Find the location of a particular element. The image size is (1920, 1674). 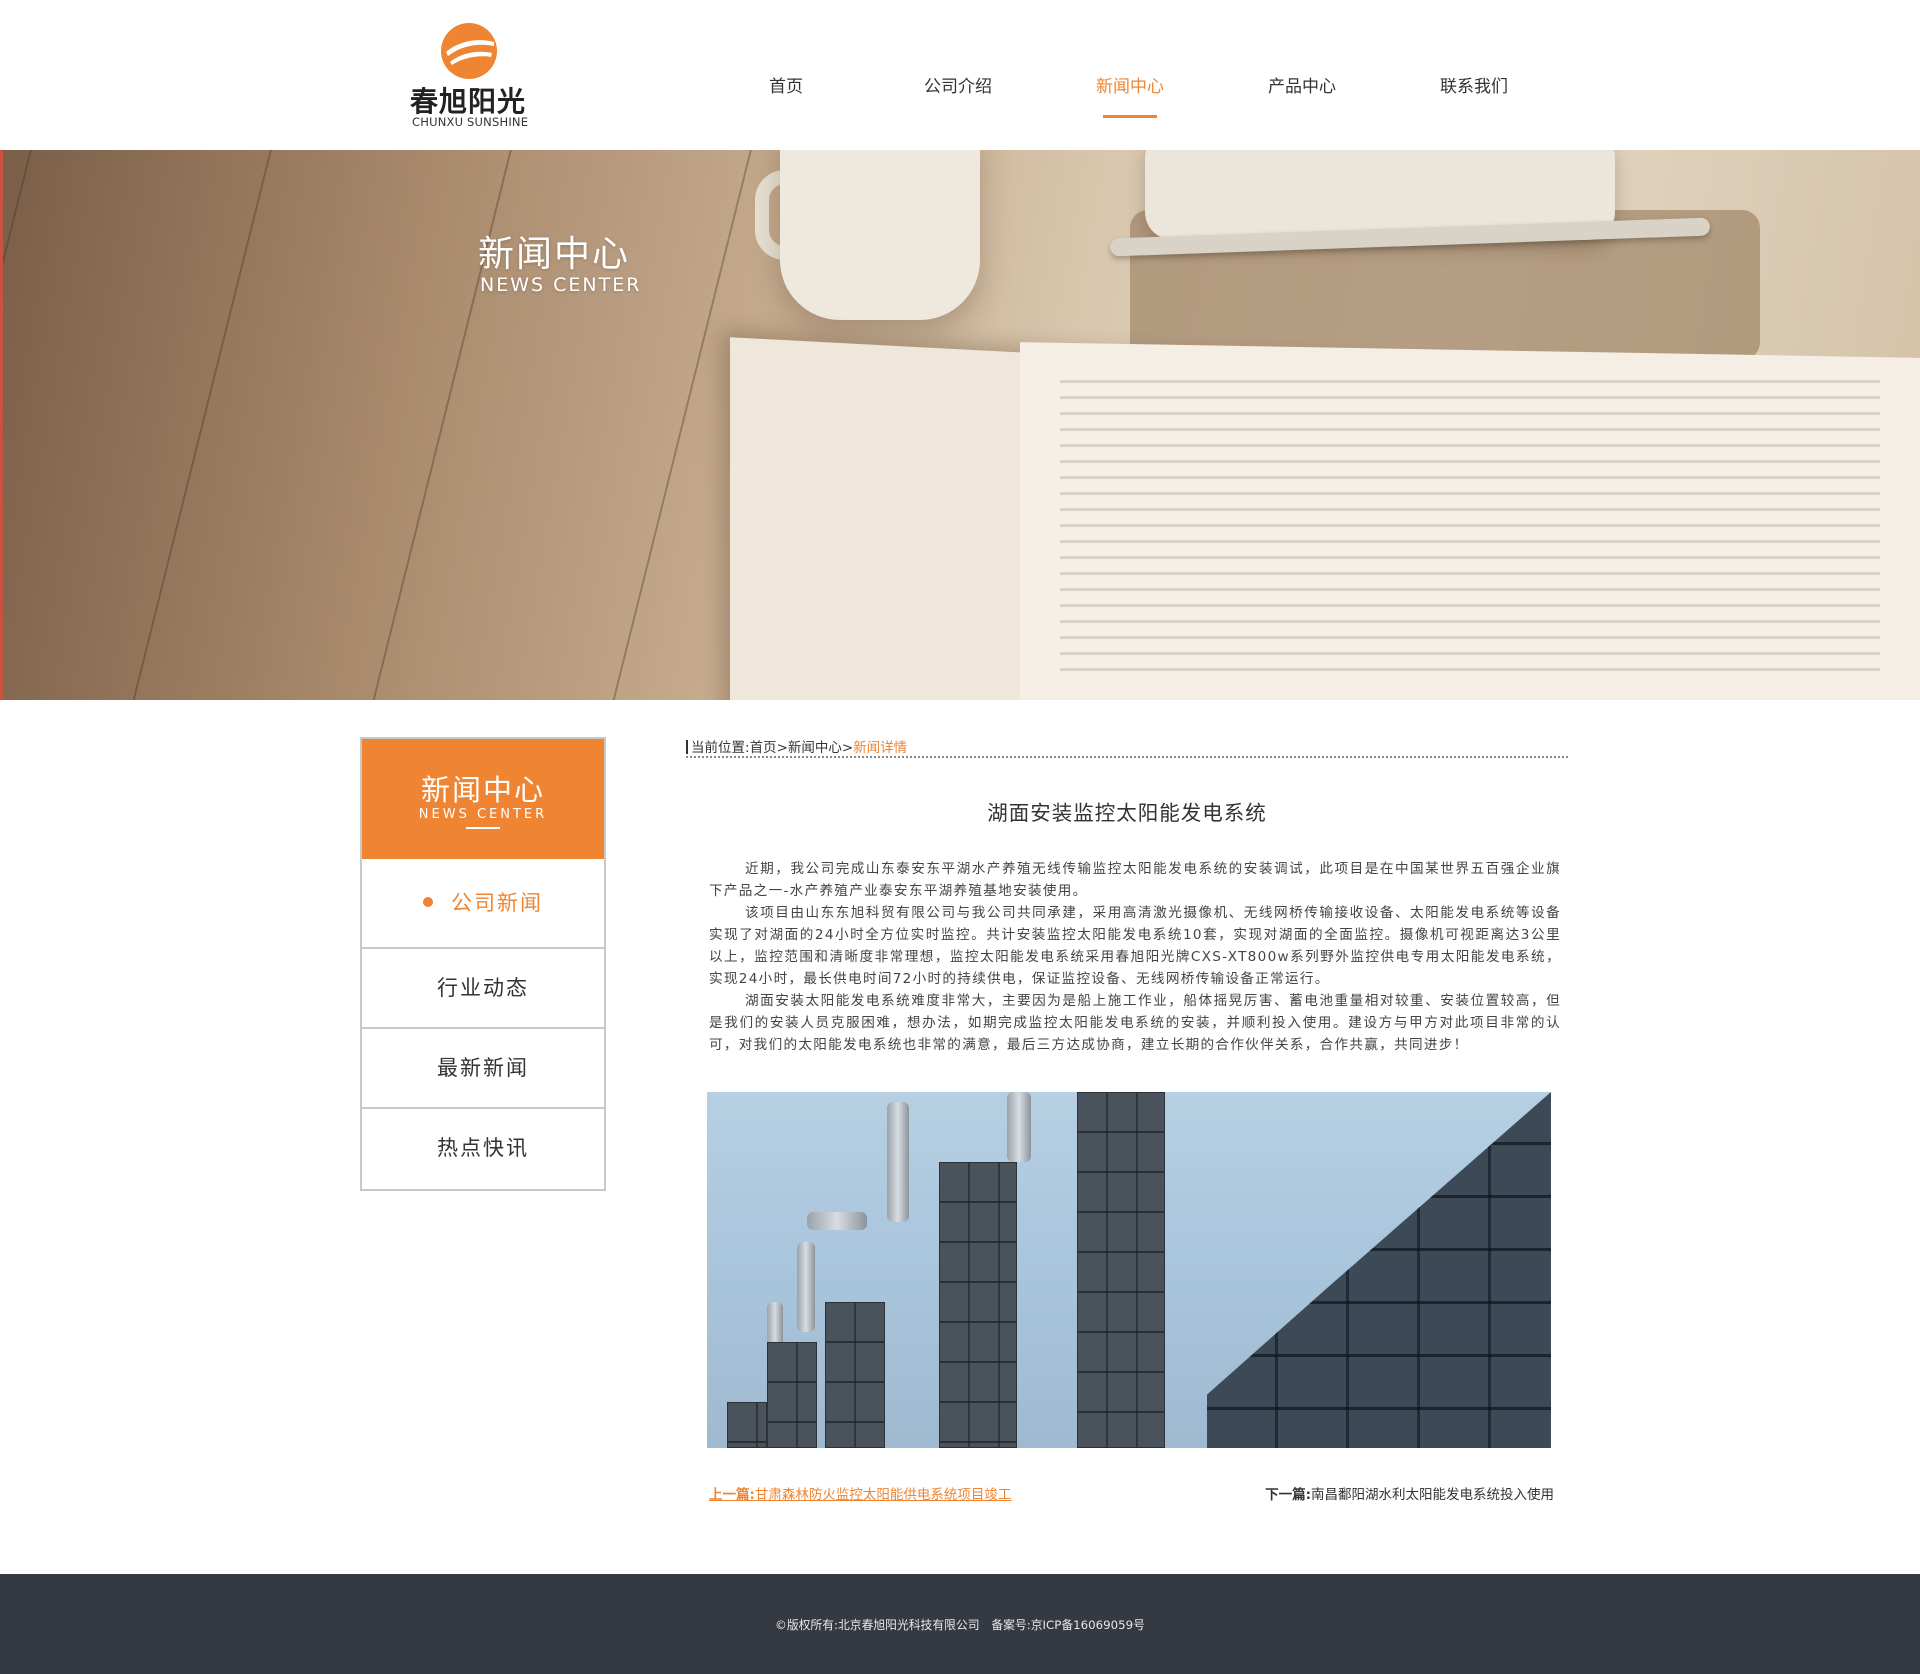

sidebar-item-industry: 行业动态 is located at coordinates (483, 987).